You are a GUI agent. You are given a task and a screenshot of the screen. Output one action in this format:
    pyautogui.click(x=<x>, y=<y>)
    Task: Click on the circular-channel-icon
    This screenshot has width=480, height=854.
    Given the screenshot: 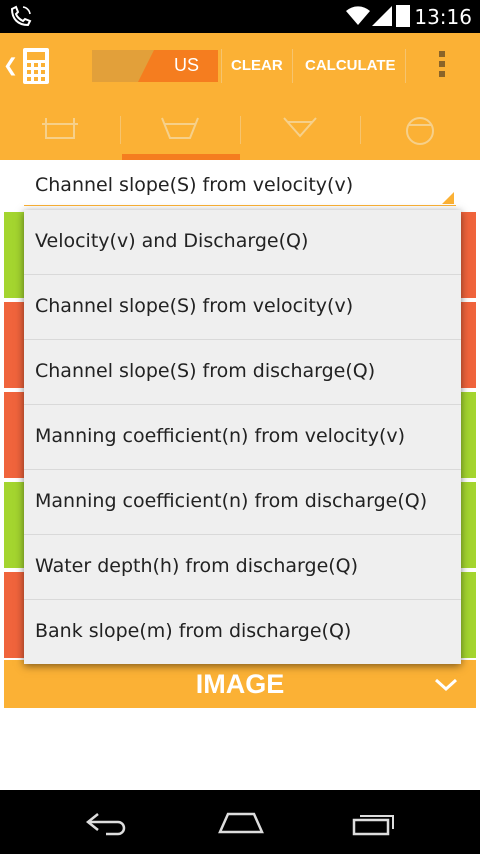 What is the action you would take?
    pyautogui.click(x=420, y=131)
    